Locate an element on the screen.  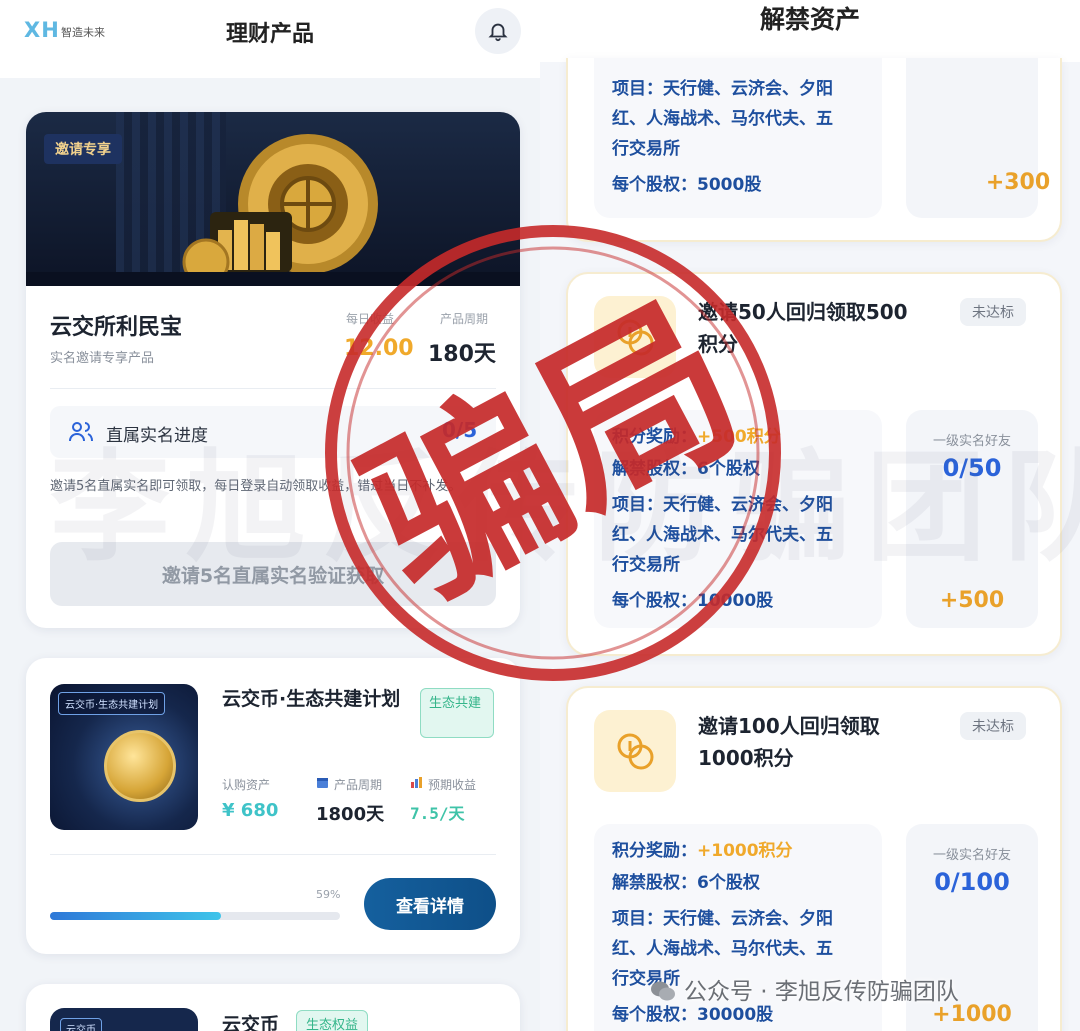
expected-yield-value: 7.5/天 is located at coordinates (437, 813).